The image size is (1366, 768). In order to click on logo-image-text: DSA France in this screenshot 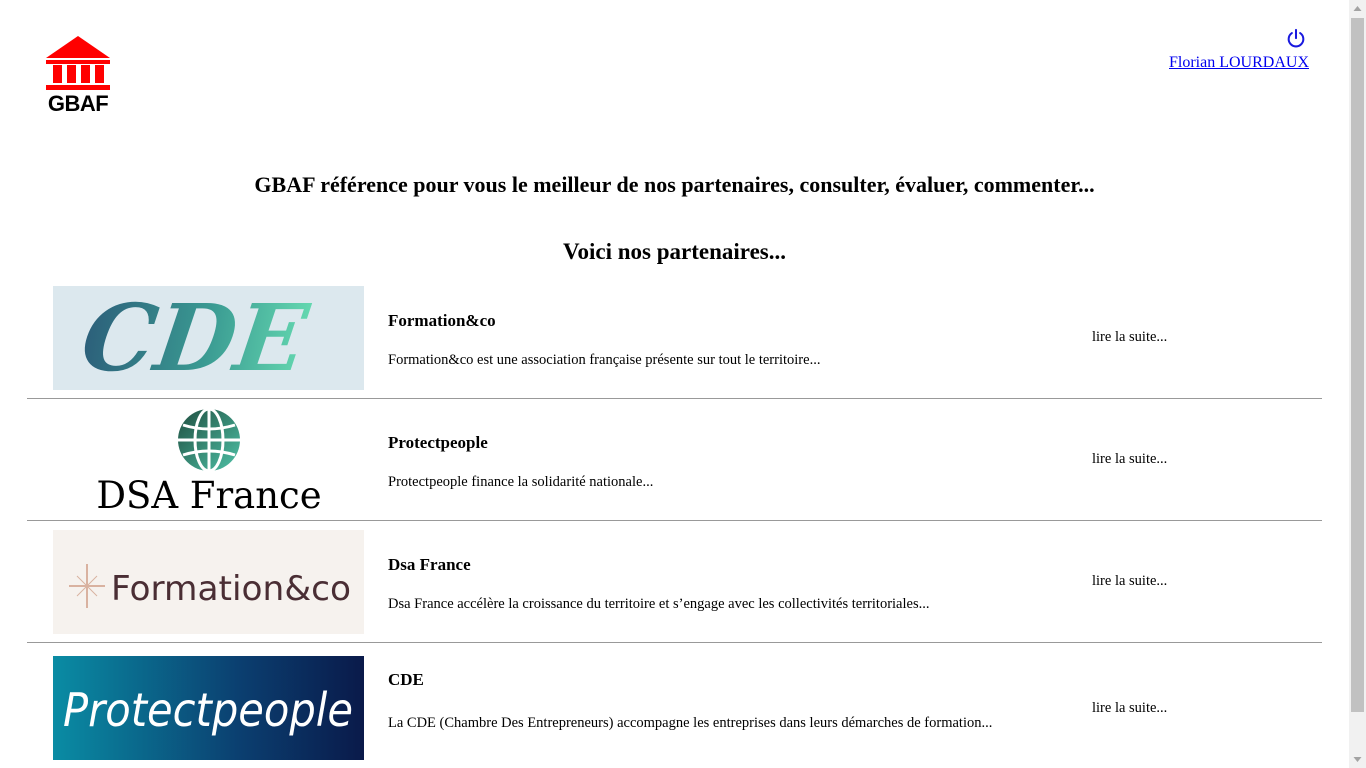, I will do `click(208, 493)`.